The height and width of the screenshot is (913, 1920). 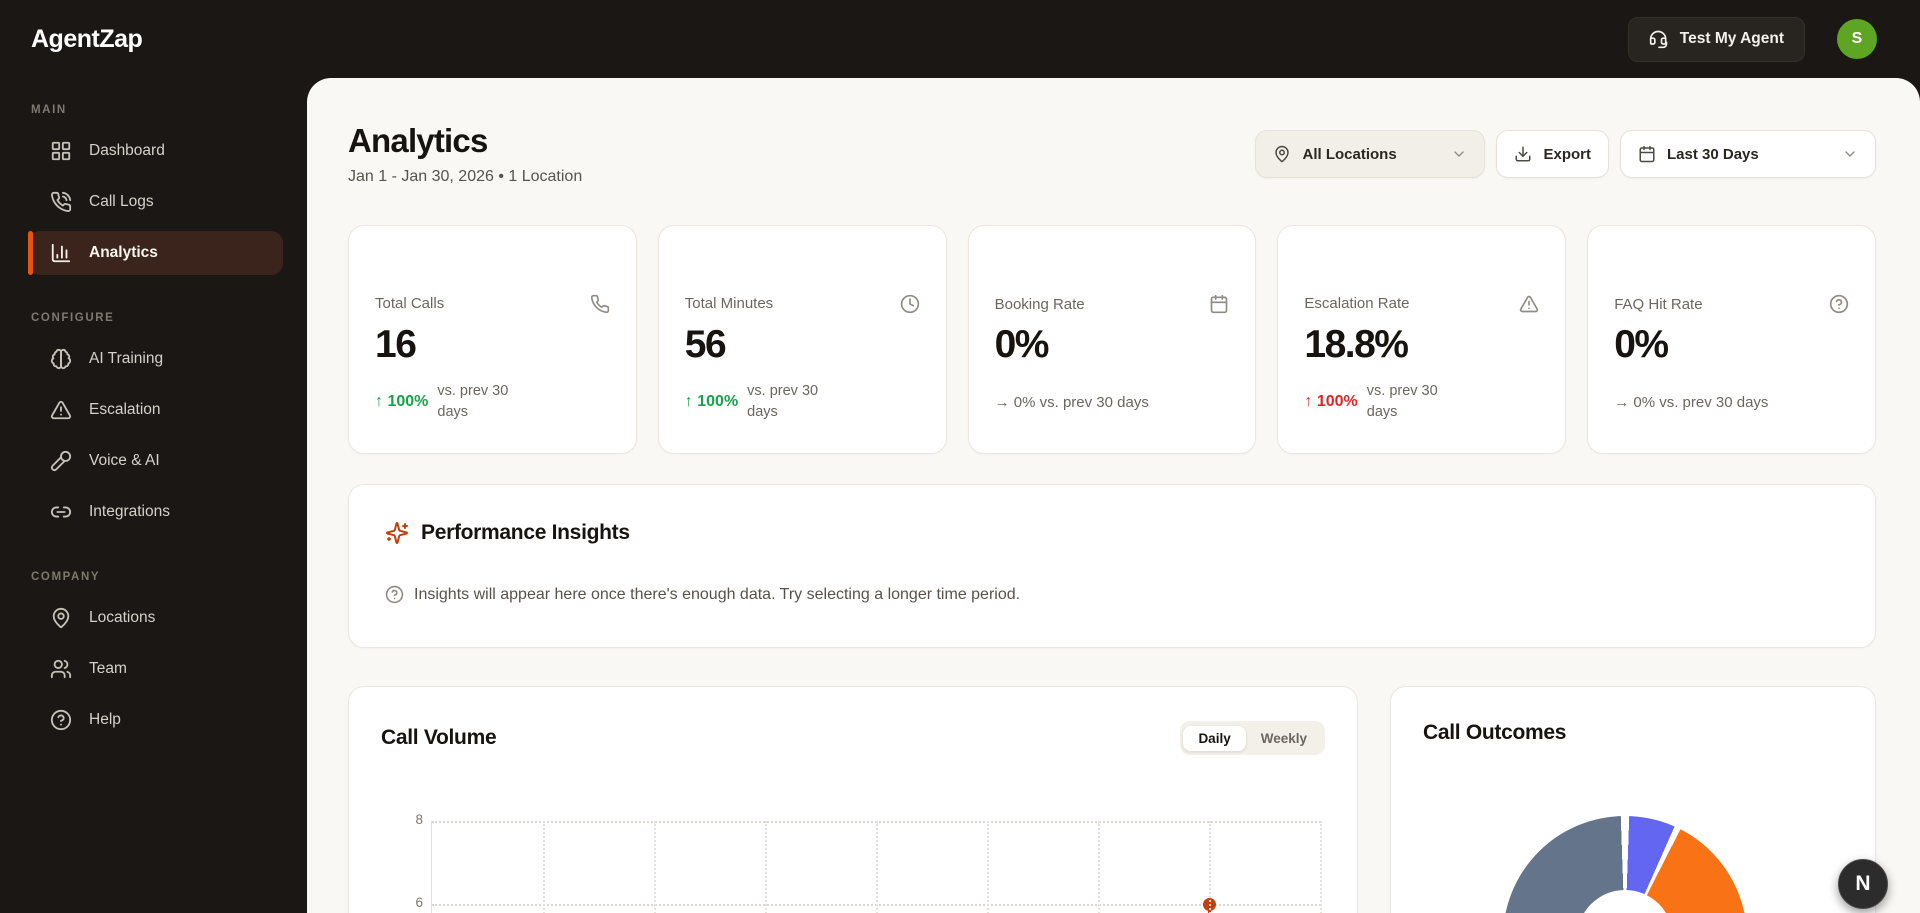 I want to click on sidebar-section-configure: CONFIGURE, so click(x=73, y=318).